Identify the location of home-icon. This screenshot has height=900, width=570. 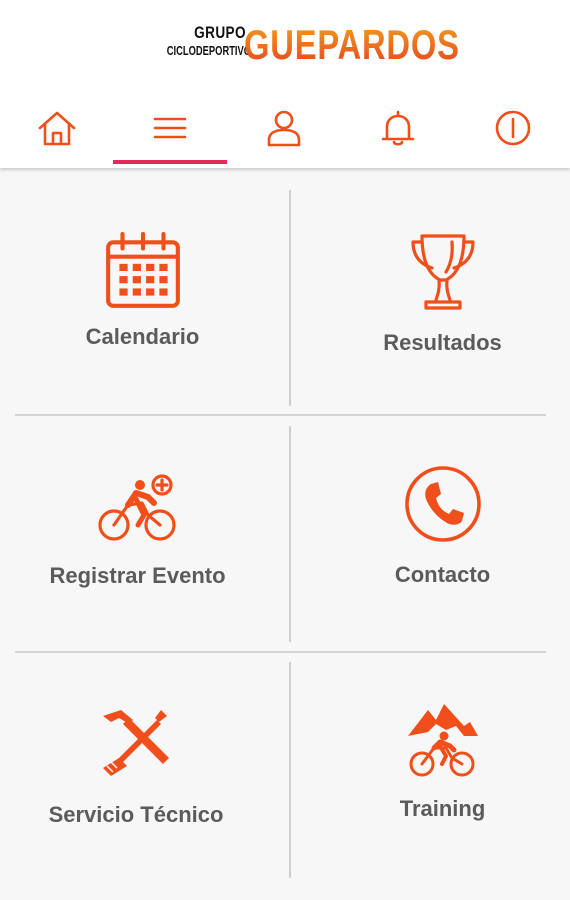
(57, 128).